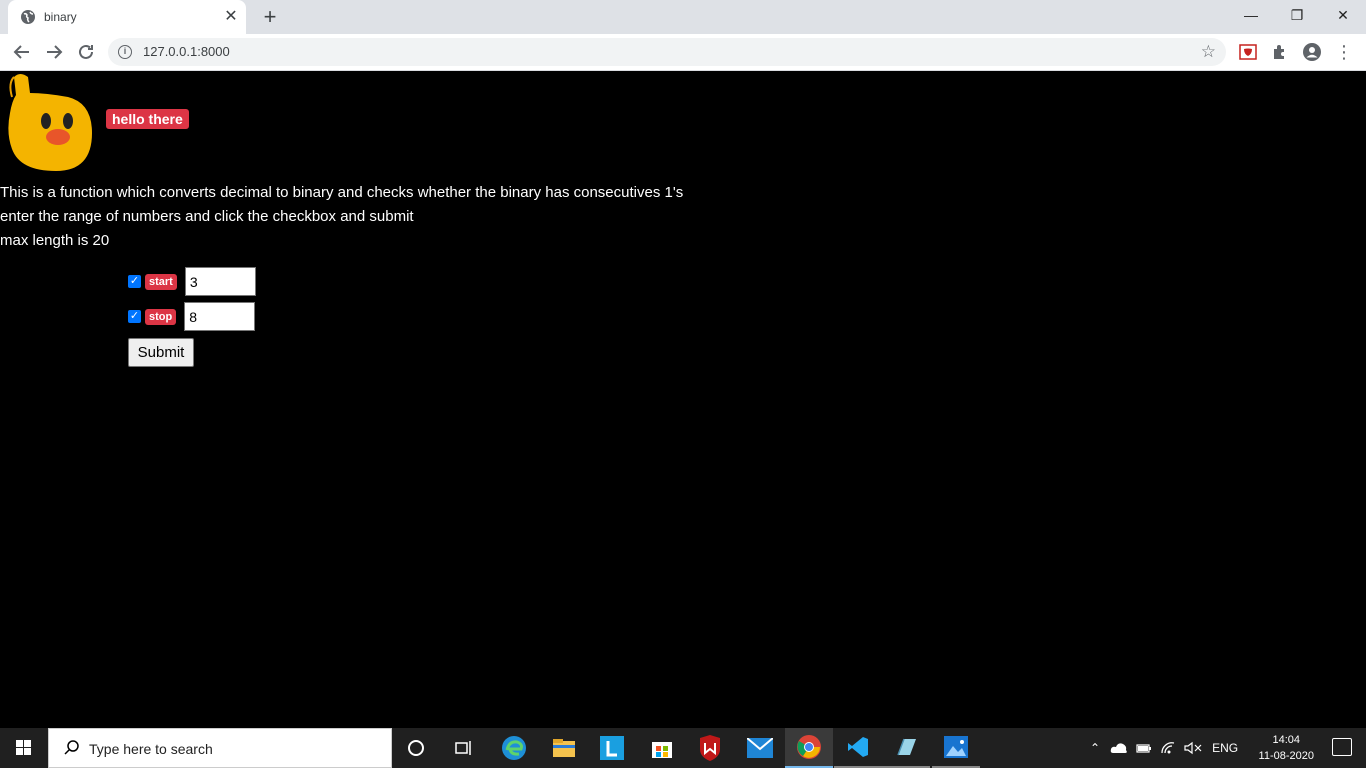 The width and height of the screenshot is (1366, 768). Describe the element at coordinates (151, 749) in the screenshot. I see `search-placeholder: Type here to search` at that location.